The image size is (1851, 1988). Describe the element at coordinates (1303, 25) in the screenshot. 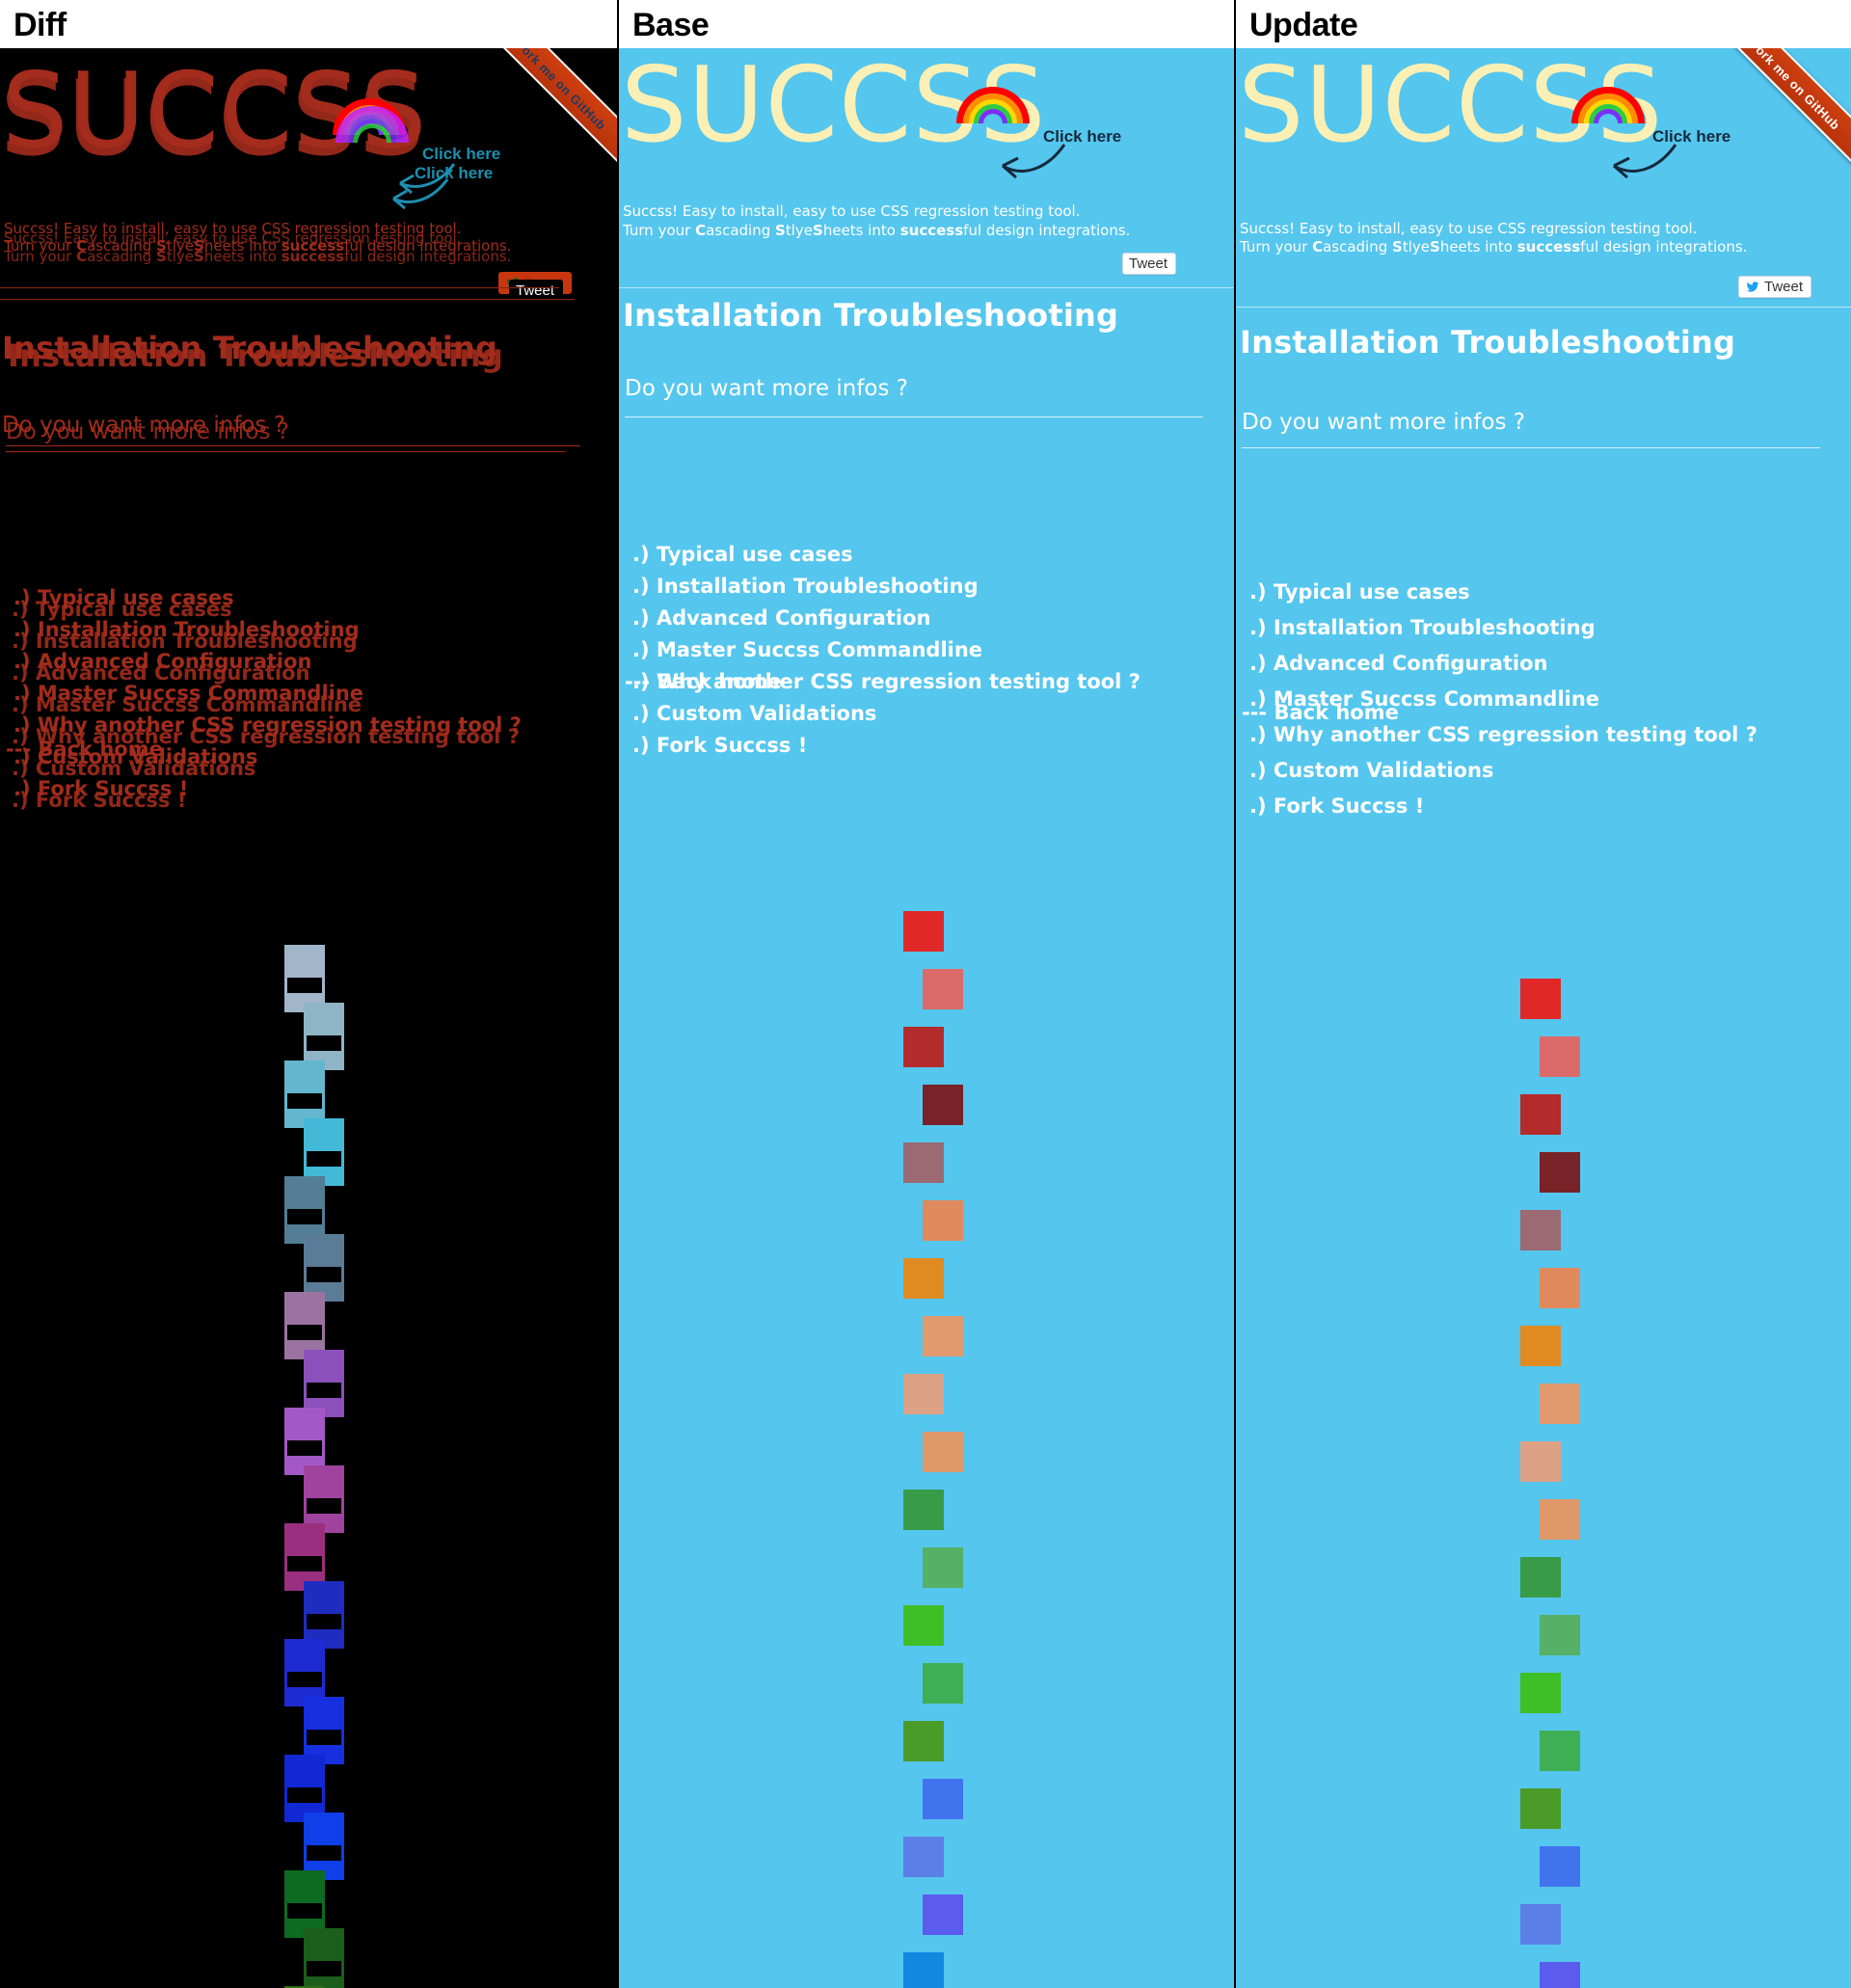

I see `panel-title-update: Update` at that location.